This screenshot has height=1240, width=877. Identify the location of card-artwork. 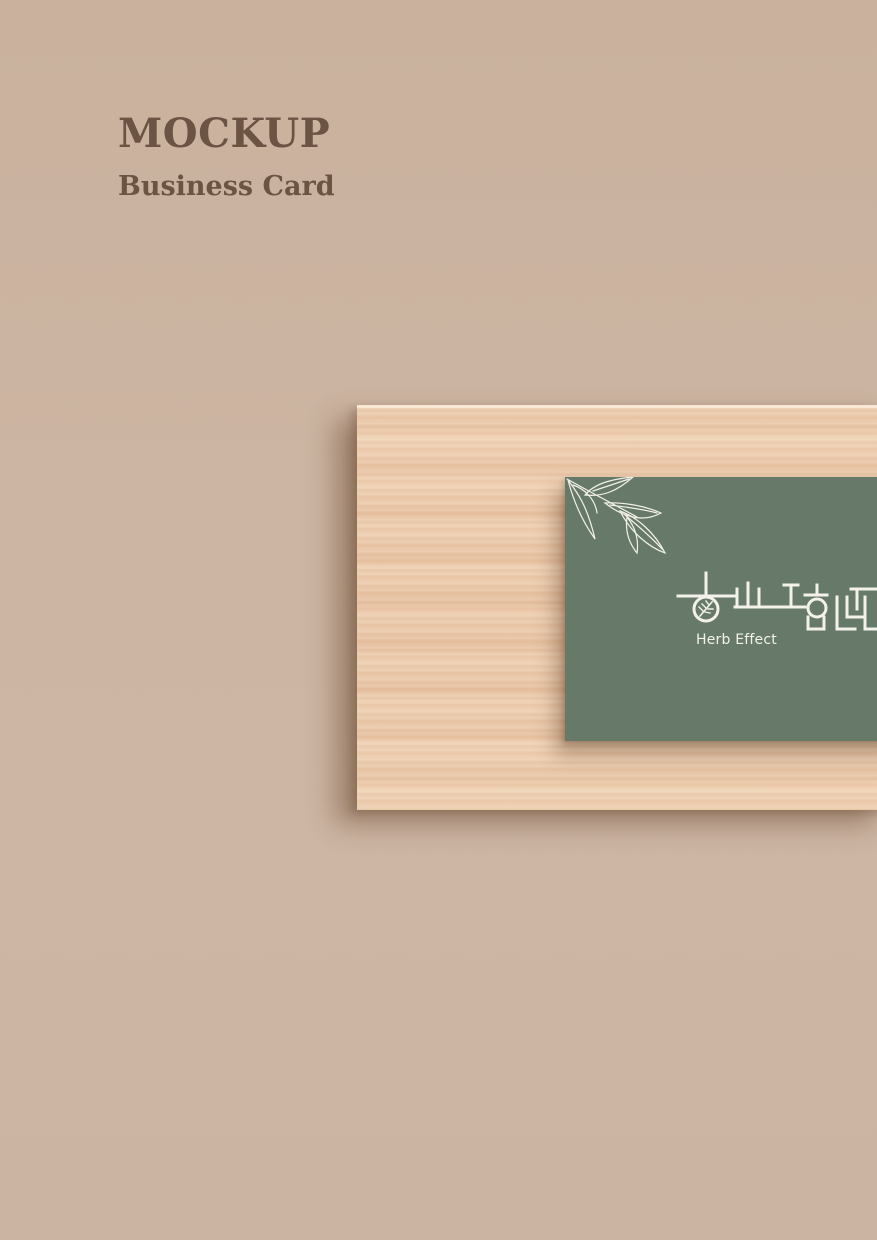
(721, 554).